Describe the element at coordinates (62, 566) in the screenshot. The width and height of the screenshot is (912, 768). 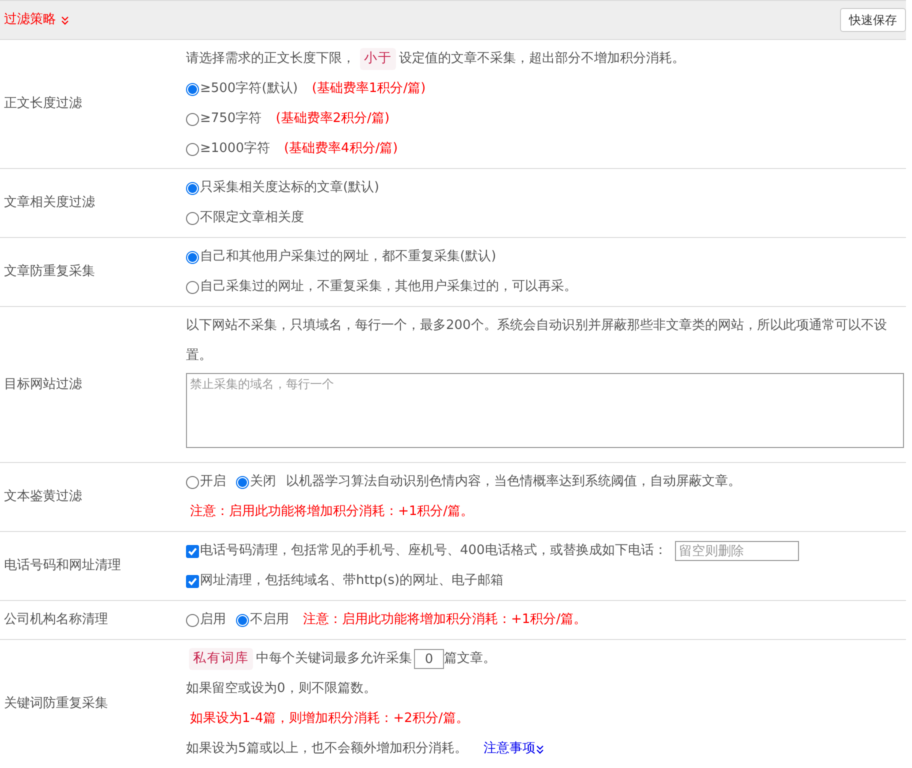
I see `field-label: 电话号码和网址清理` at that location.